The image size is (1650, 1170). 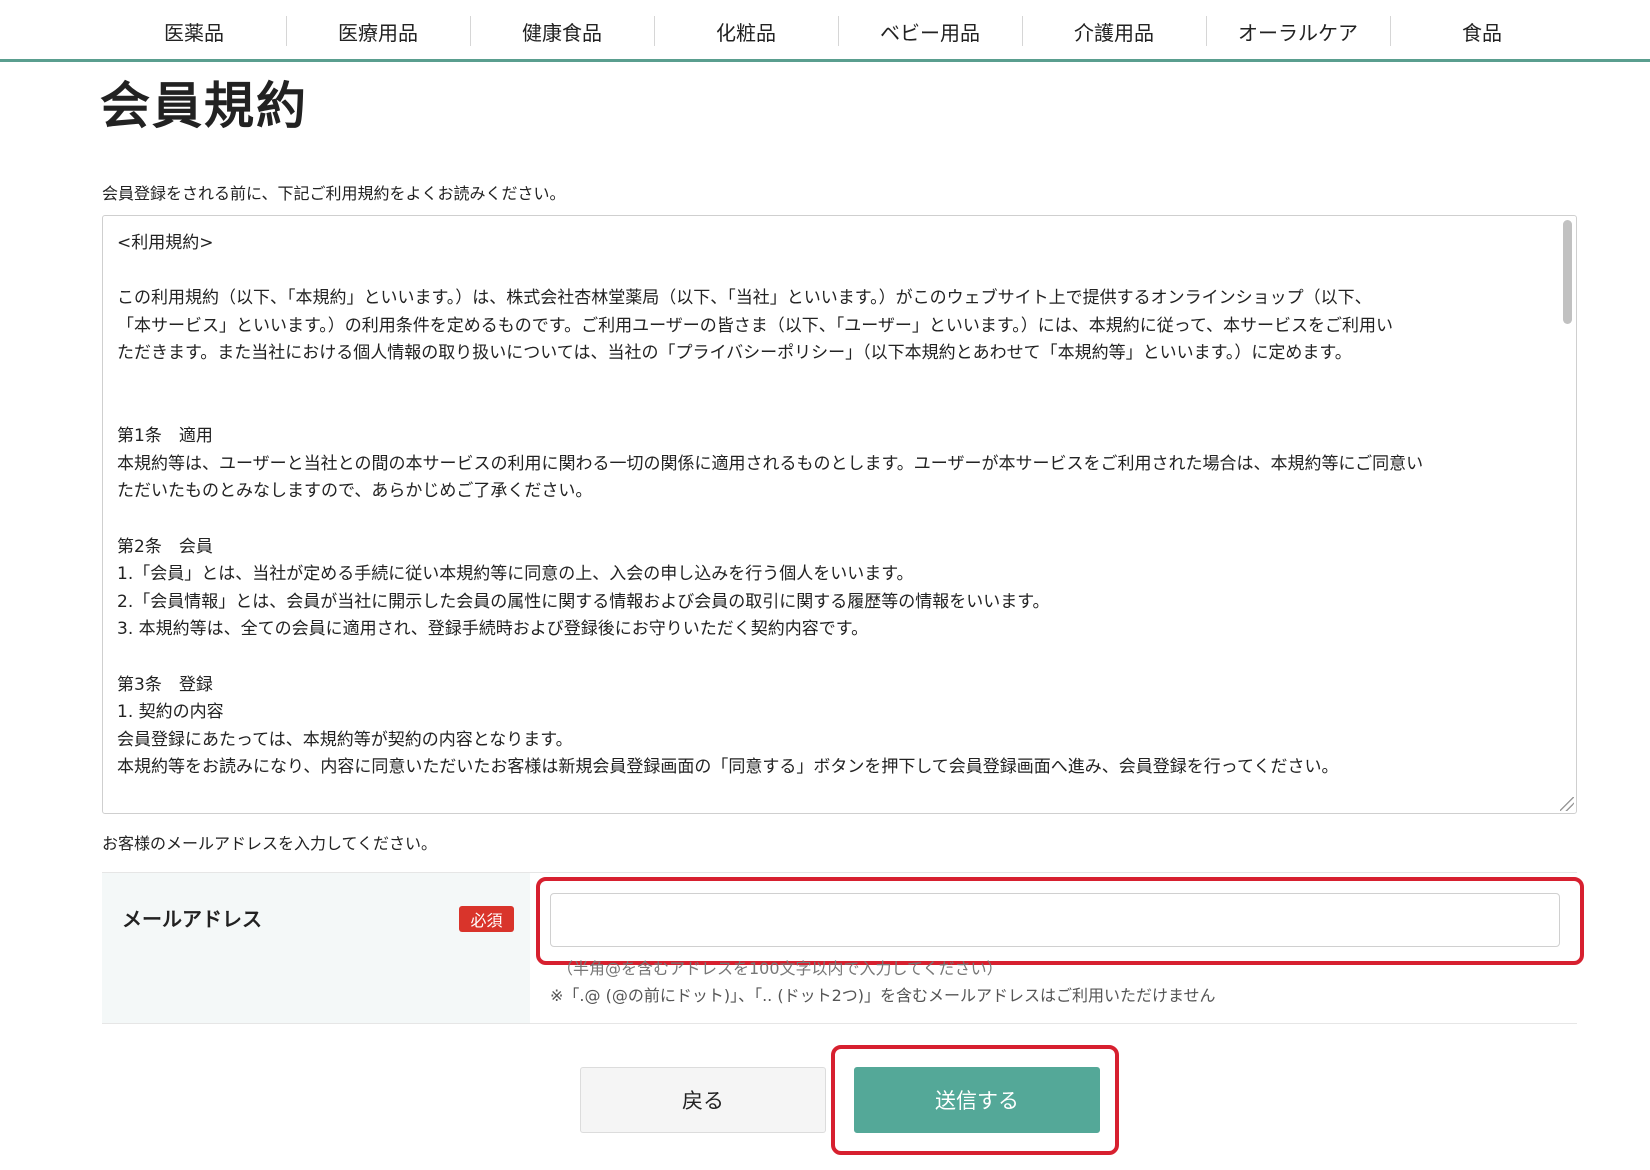 What do you see at coordinates (334, 193) in the screenshot?
I see `intro-text: 会員登録をされる前に、下記ご利用規約をよくお読みください。` at bounding box center [334, 193].